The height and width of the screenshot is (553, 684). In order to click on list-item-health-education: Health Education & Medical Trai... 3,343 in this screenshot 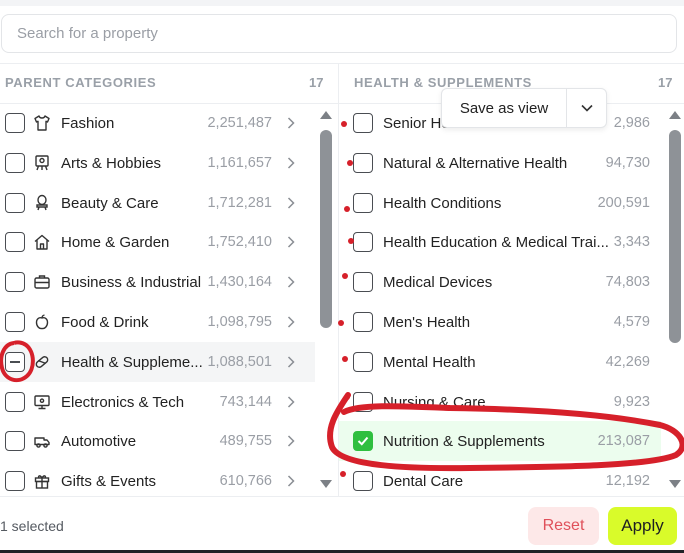, I will do `click(500, 242)`.